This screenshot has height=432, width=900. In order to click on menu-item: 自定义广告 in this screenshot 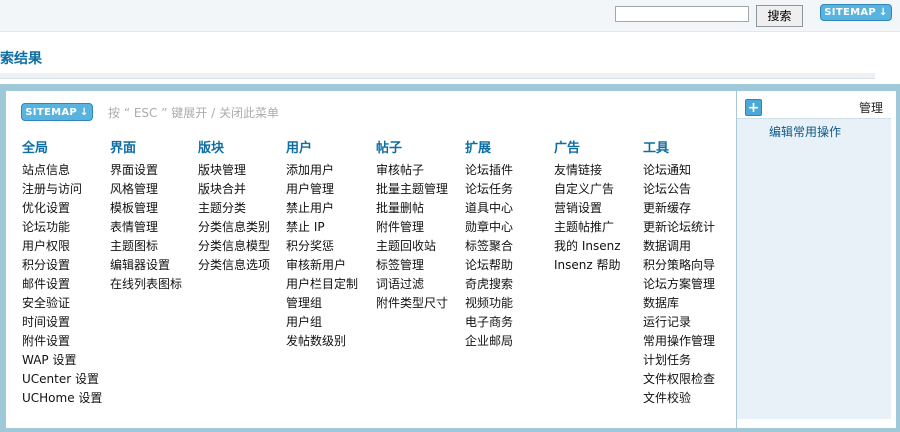, I will do `click(587, 189)`.